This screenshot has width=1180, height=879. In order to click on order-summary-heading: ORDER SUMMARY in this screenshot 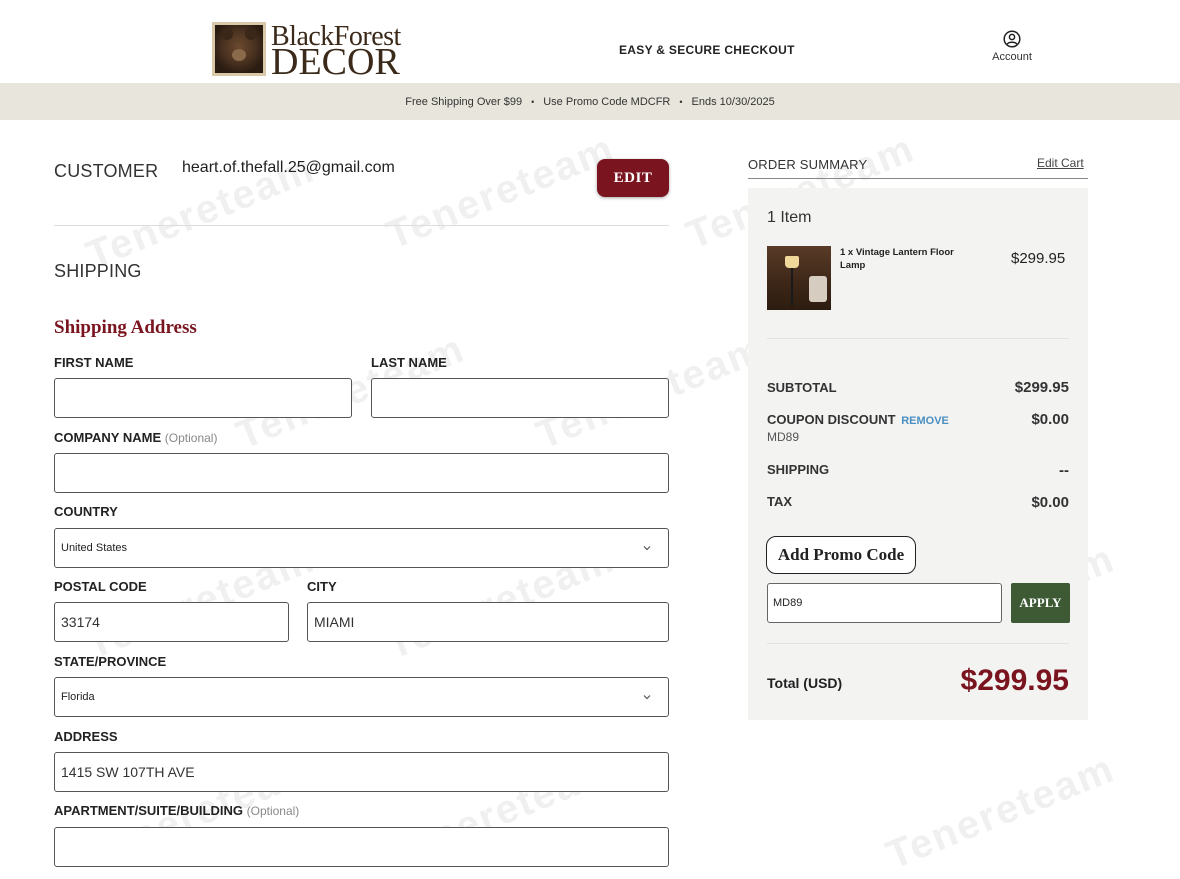, I will do `click(808, 164)`.